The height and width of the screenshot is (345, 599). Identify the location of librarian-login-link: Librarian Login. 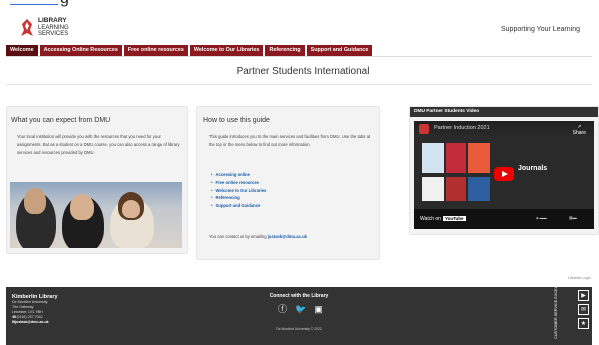
(579, 278).